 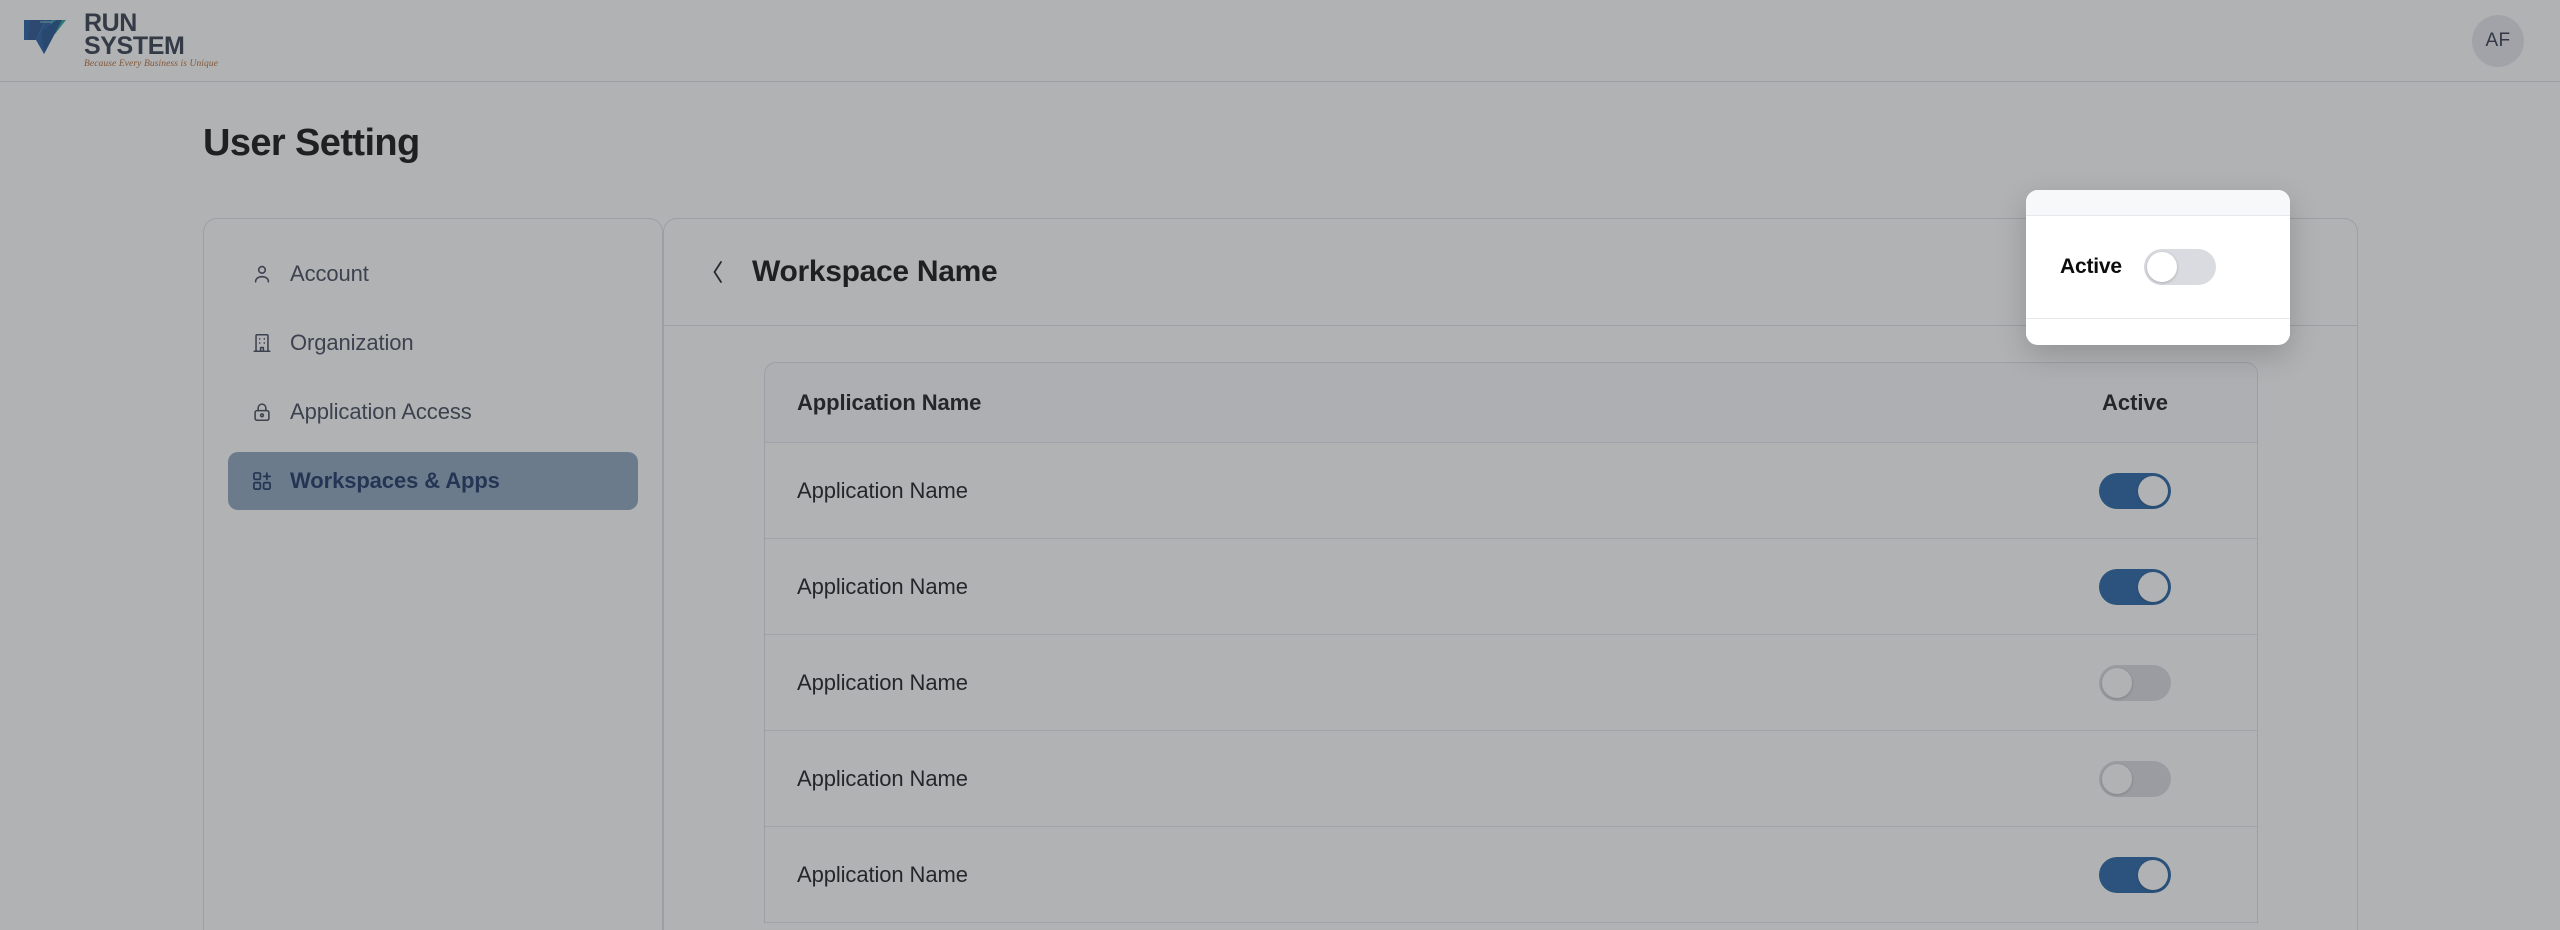 What do you see at coordinates (2158, 331) in the screenshot?
I see `popup-footer-strip` at bounding box center [2158, 331].